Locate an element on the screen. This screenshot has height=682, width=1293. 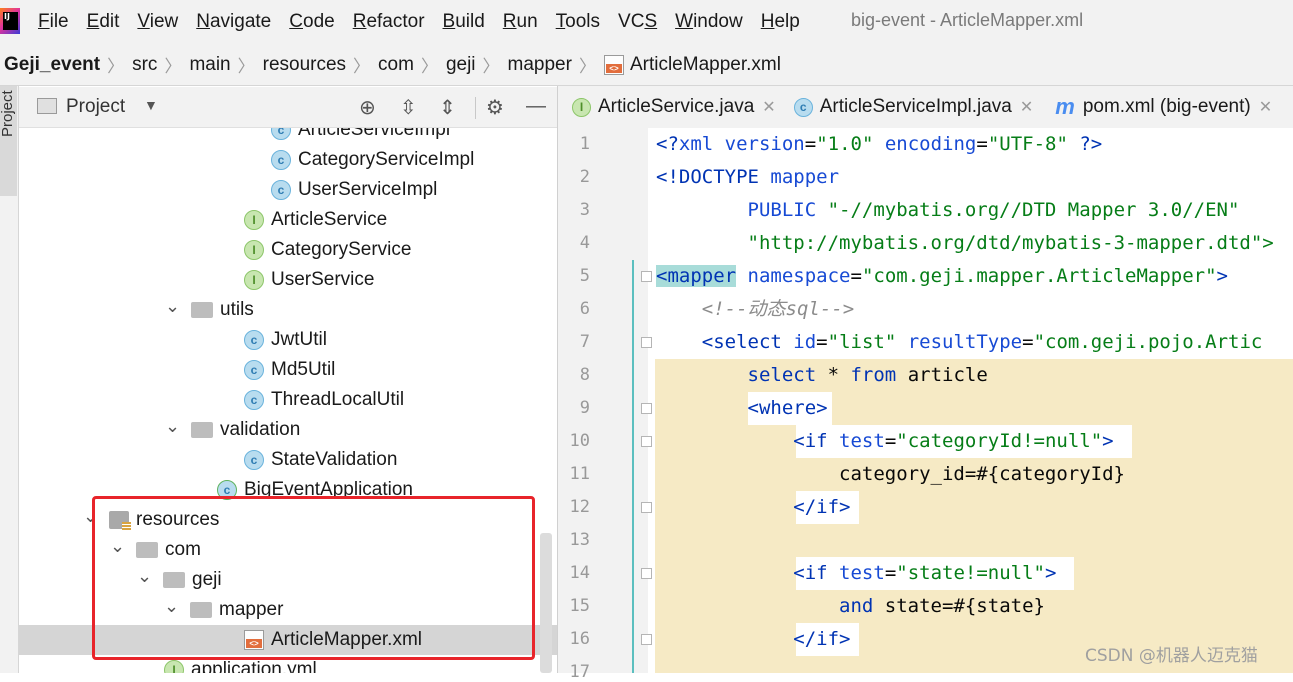
line-number: 10 is located at coordinates (579, 441).